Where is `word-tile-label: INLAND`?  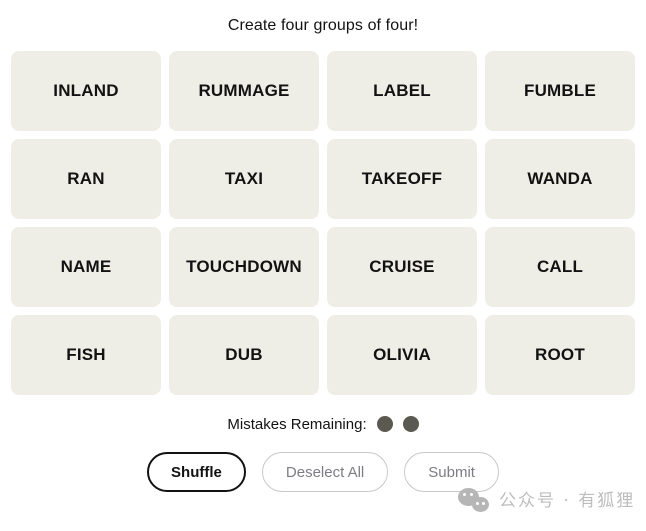
word-tile-label: INLAND is located at coordinates (86, 91).